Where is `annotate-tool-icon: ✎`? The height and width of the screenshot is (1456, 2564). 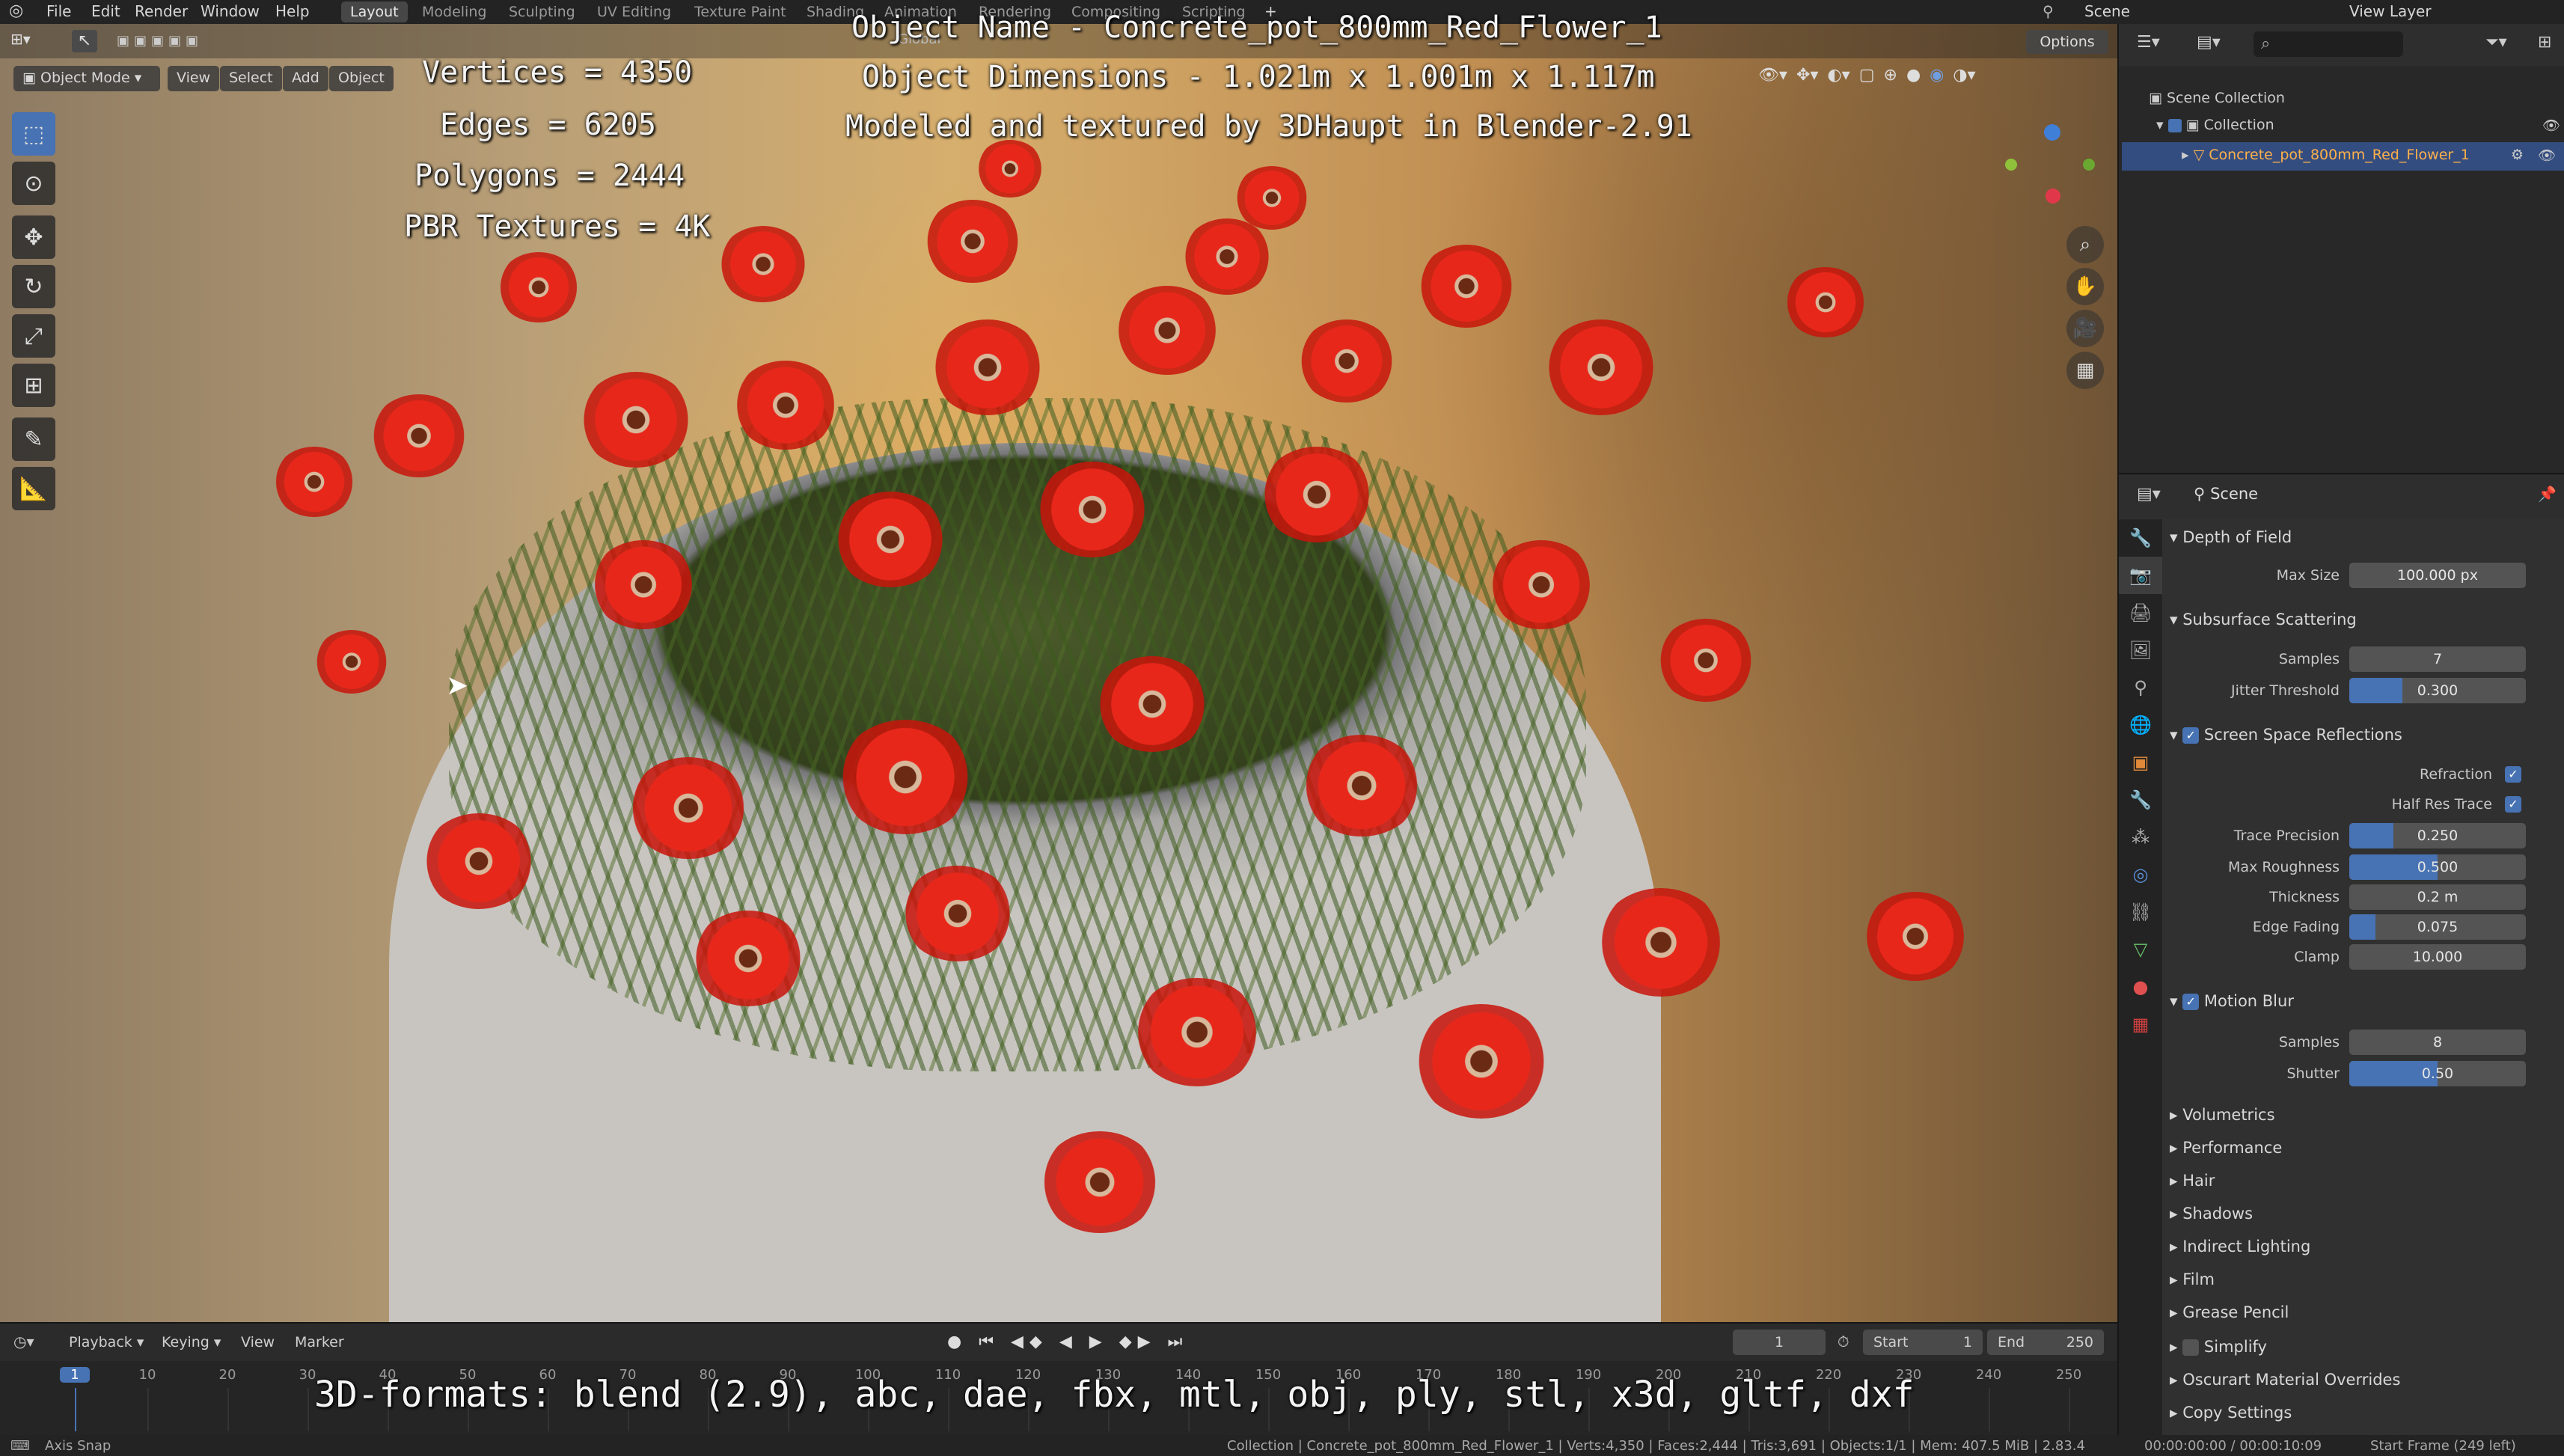
annotate-tool-icon: ✎ is located at coordinates (33, 439).